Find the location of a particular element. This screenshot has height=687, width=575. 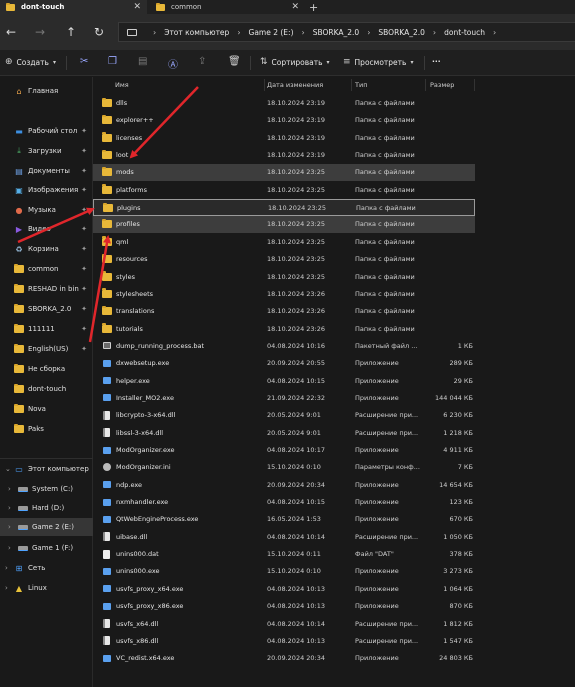

file-name-cell: profiles is located at coordinates (182, 224).